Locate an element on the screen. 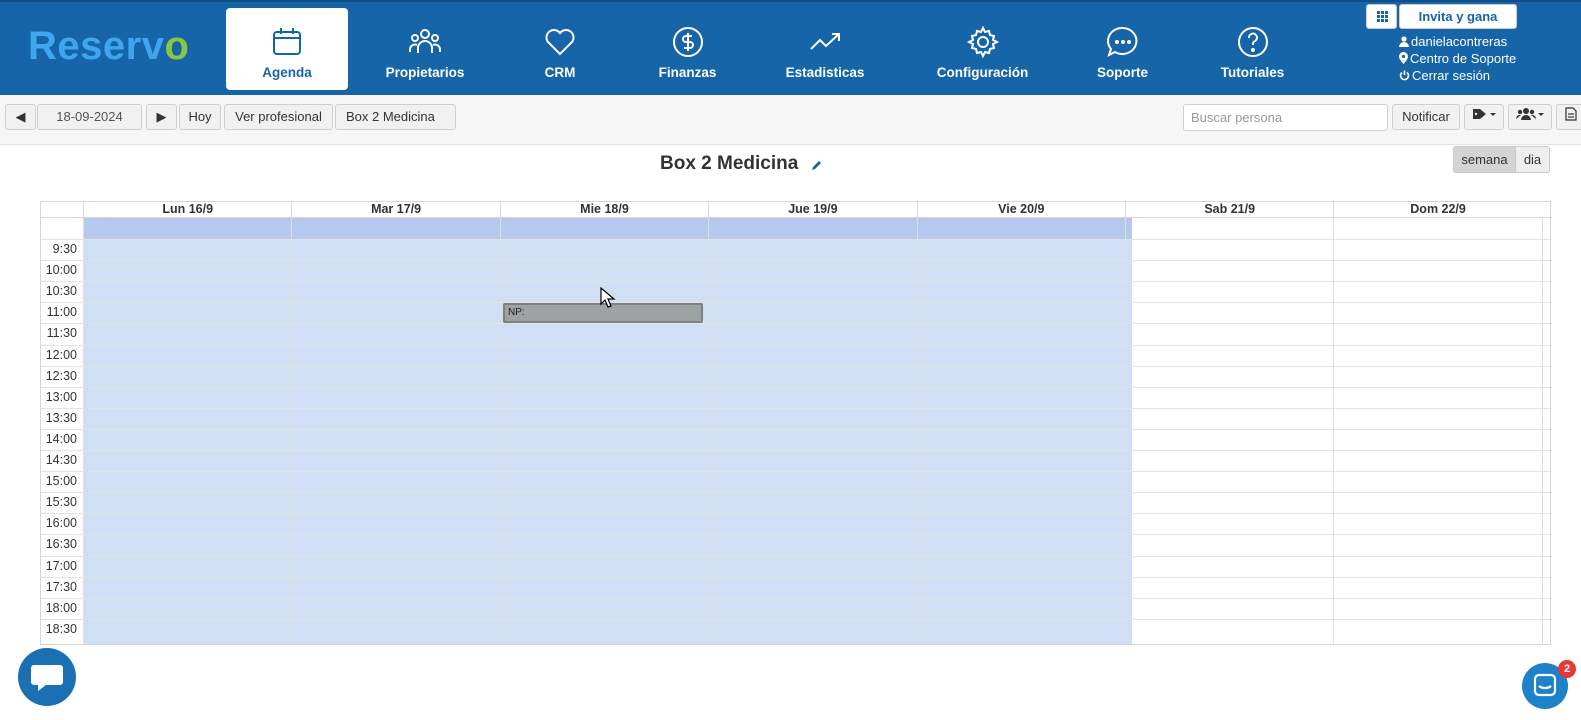 The image size is (1581, 720). logout-link: Cerrar sesión is located at coordinates (1457, 75).